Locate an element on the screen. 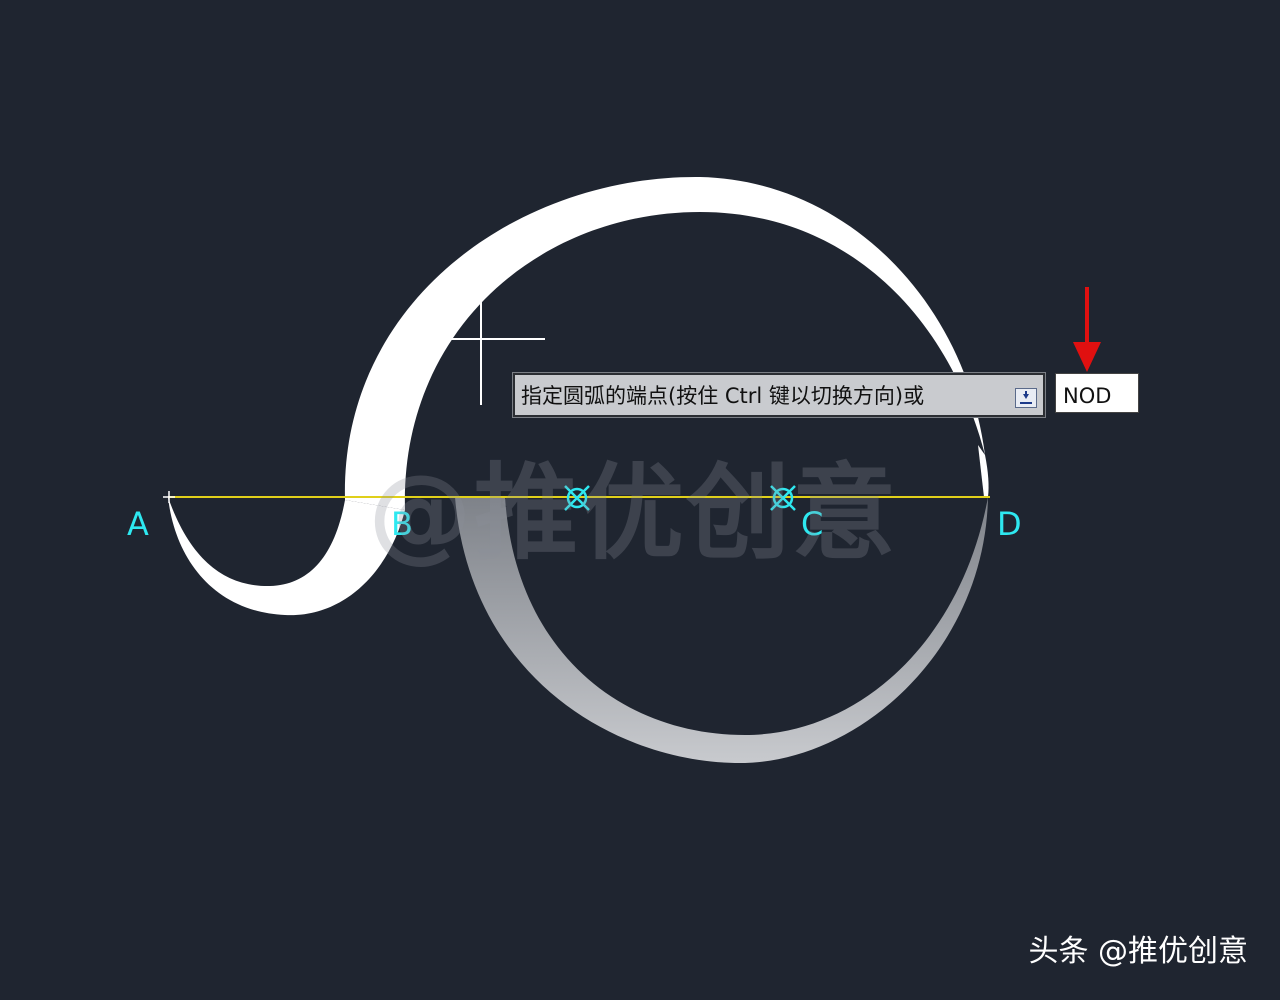 The image size is (1280, 1000). dropdown-menu-icon is located at coordinates (1026, 398).